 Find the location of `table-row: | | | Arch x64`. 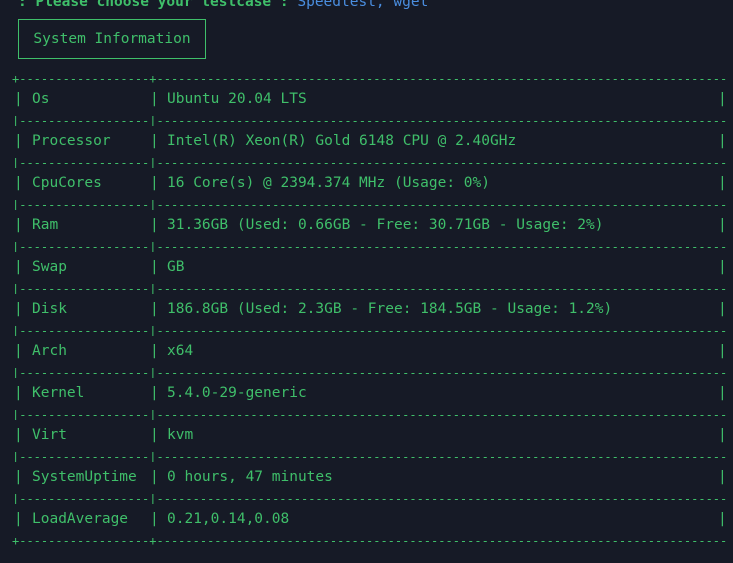

table-row: | | | Arch x64 is located at coordinates (369, 351).